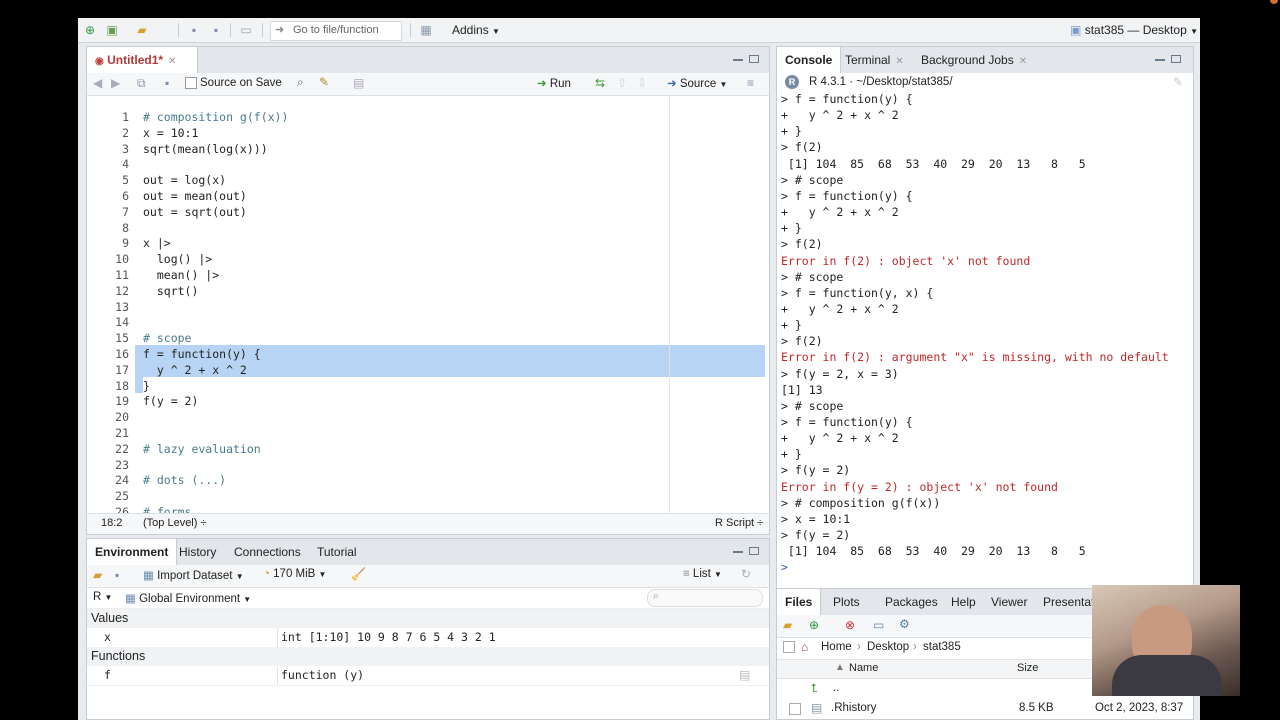 The width and height of the screenshot is (1280, 720). I want to click on line-number: 2, so click(125, 132).